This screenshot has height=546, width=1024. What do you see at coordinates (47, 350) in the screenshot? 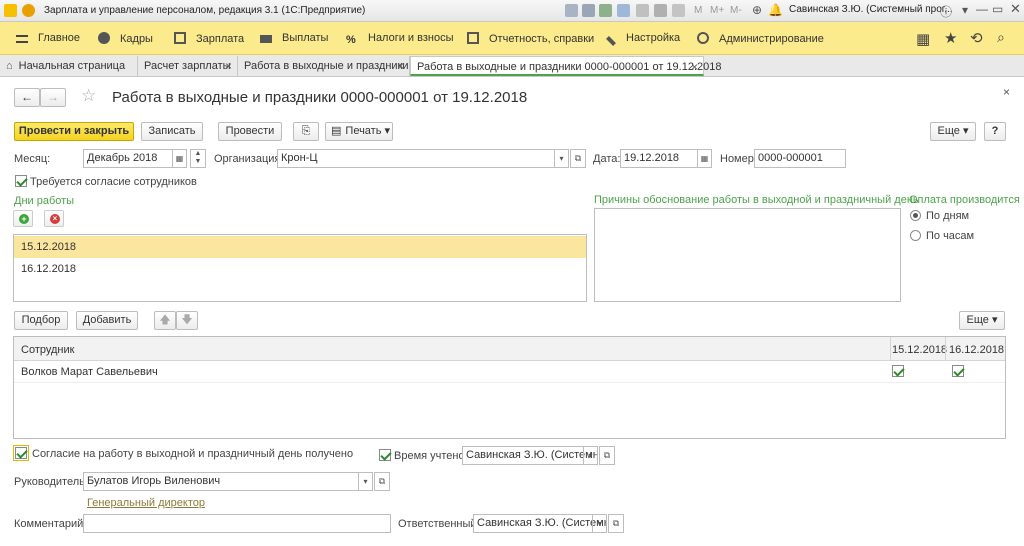
I see `col-employee: Сотрудник` at bounding box center [47, 350].